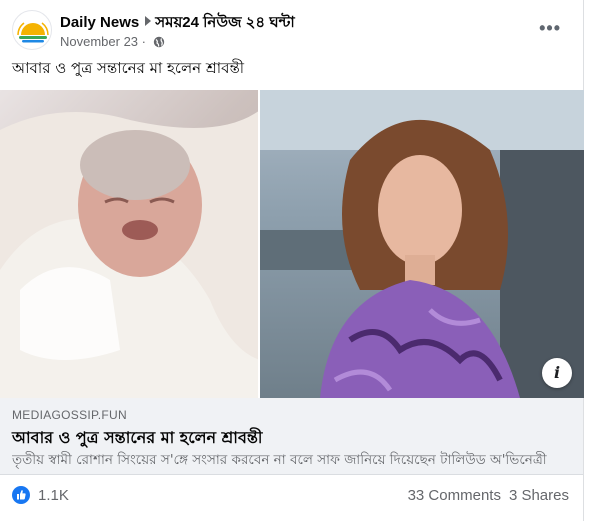  I want to click on post-text: আবার ও পুত্র সন্তানের মা হলেন শ্রাবন্তী, so click(128, 68).